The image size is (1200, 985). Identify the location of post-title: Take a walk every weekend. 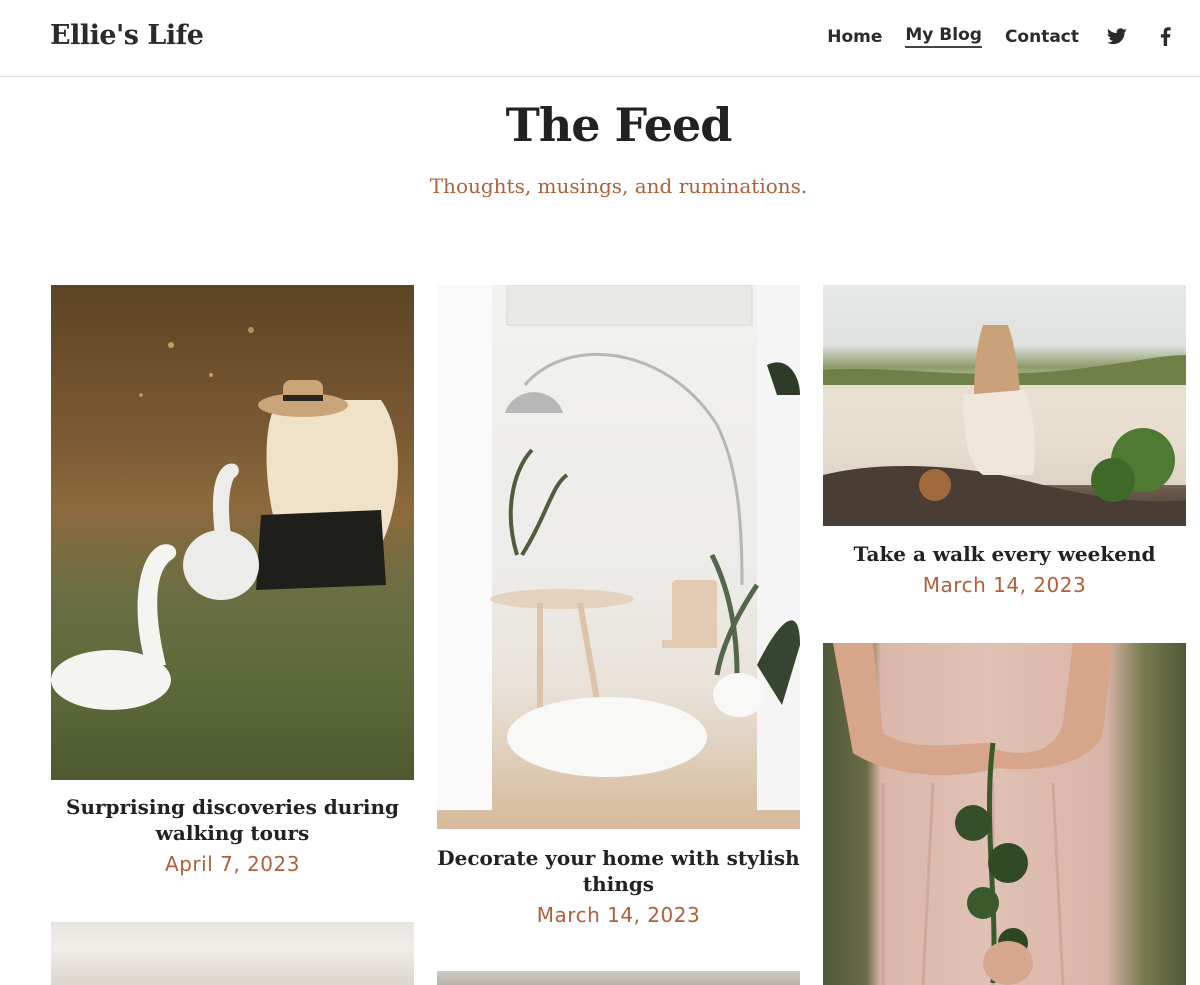
(1004, 554).